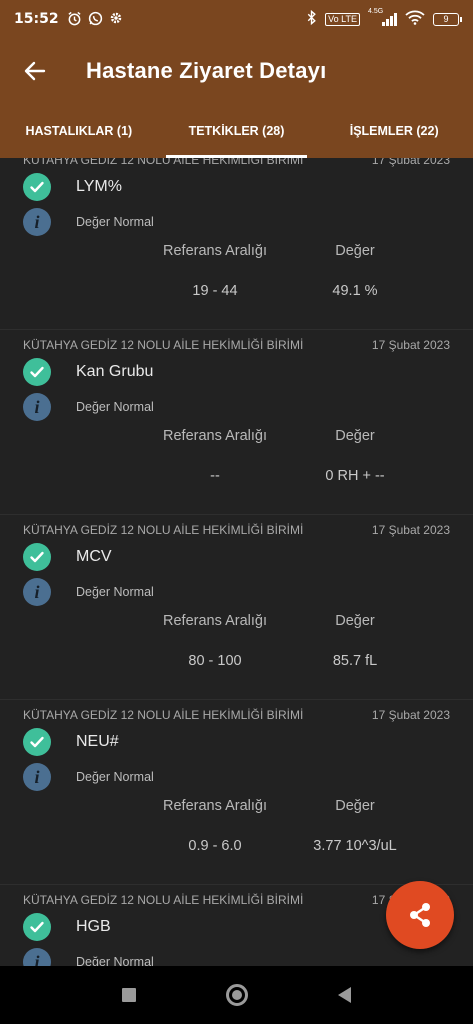 This screenshot has height=1024, width=473. What do you see at coordinates (116, 19) in the screenshot?
I see `settings-icon` at bounding box center [116, 19].